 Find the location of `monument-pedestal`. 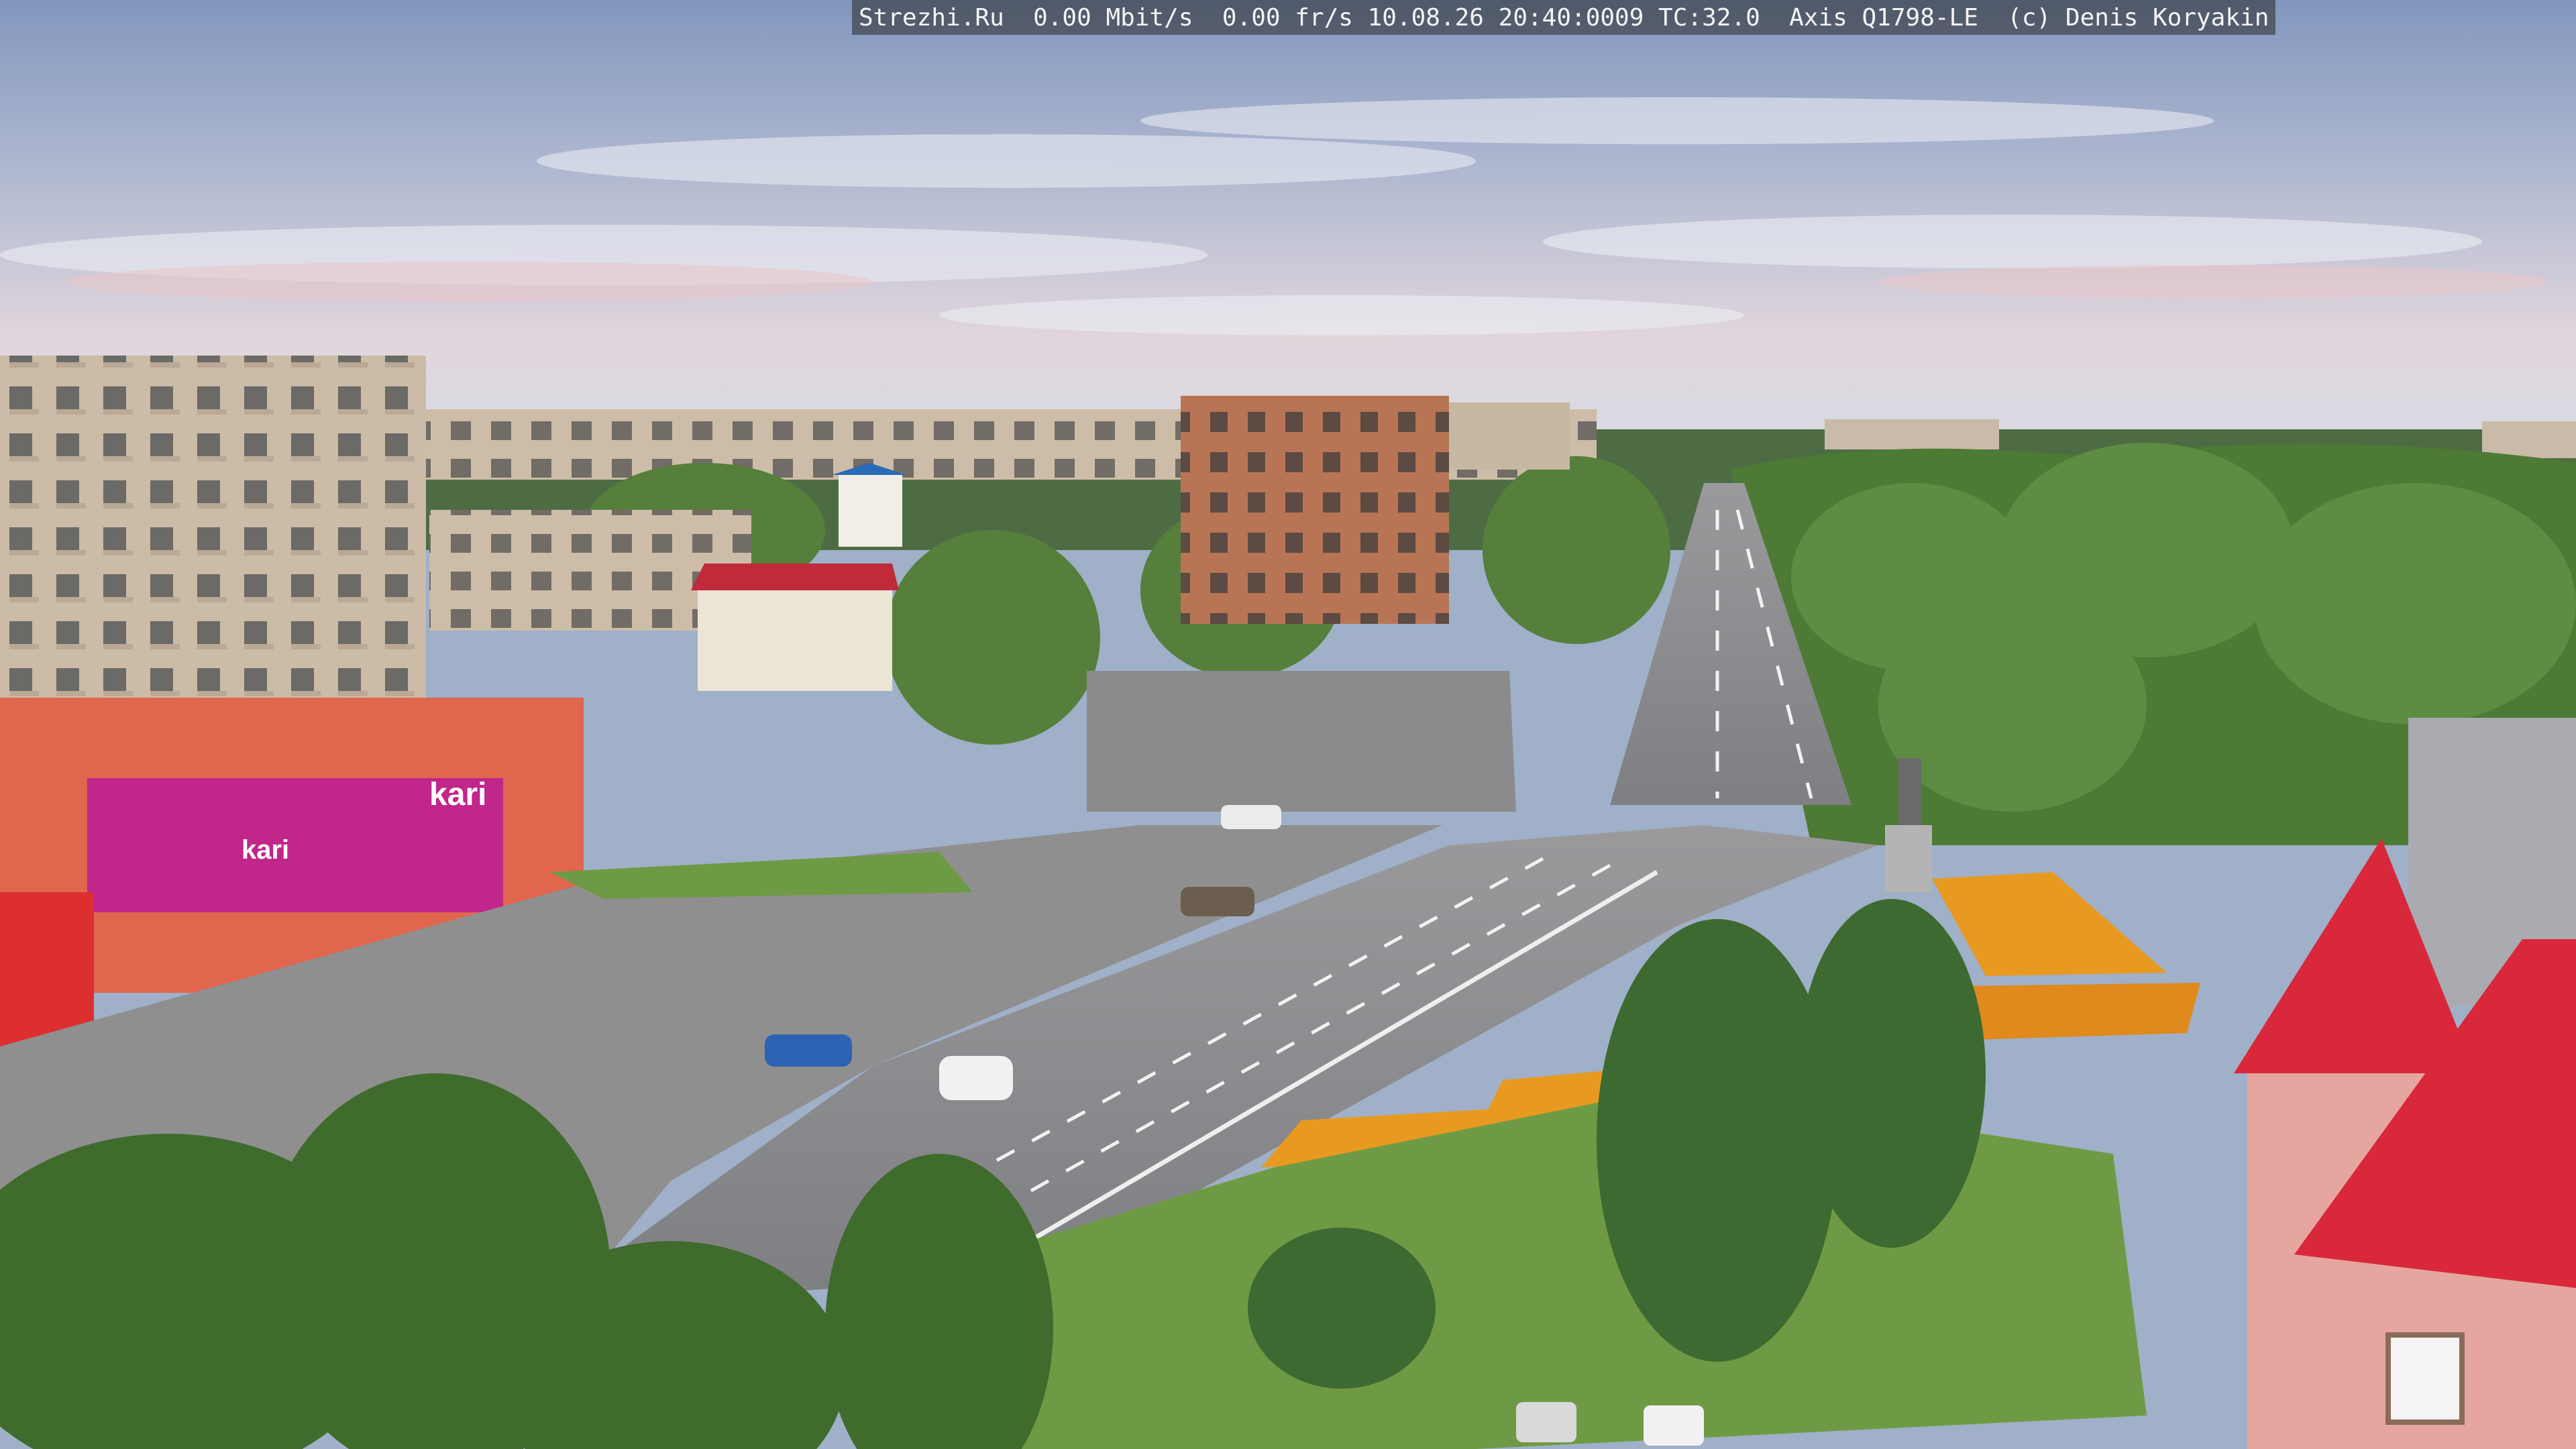

monument-pedestal is located at coordinates (1908, 858).